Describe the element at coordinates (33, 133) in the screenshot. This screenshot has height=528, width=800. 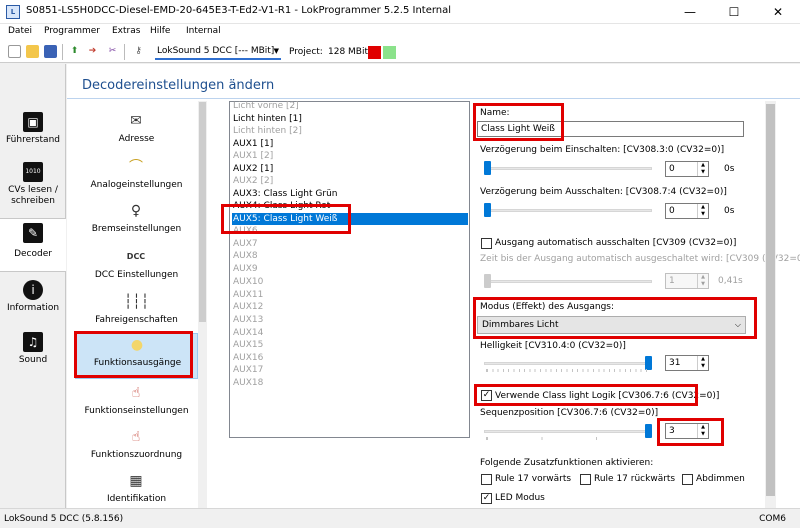
I see `nav-fuehrerstand: ▣ Führerstand` at that location.